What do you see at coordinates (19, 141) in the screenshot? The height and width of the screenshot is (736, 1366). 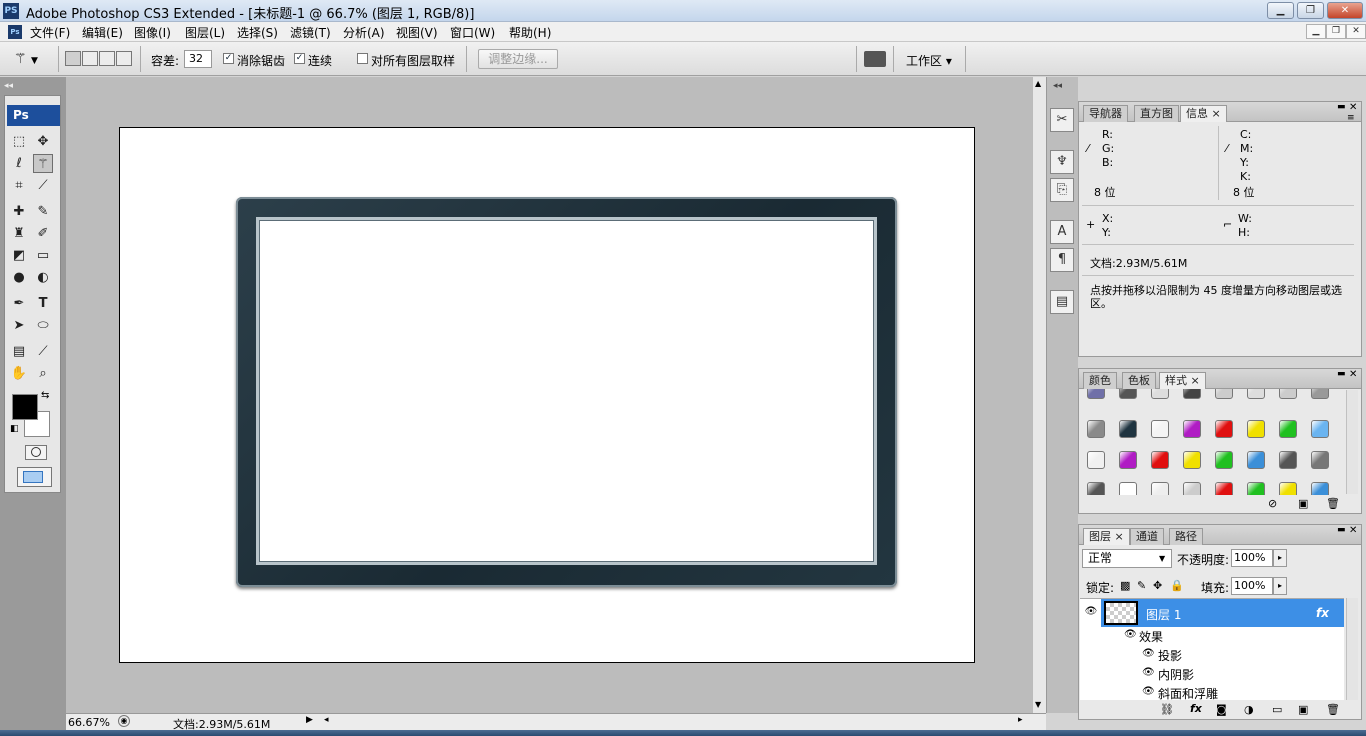 I see `marquee-tool-icon: ⬚` at bounding box center [19, 141].